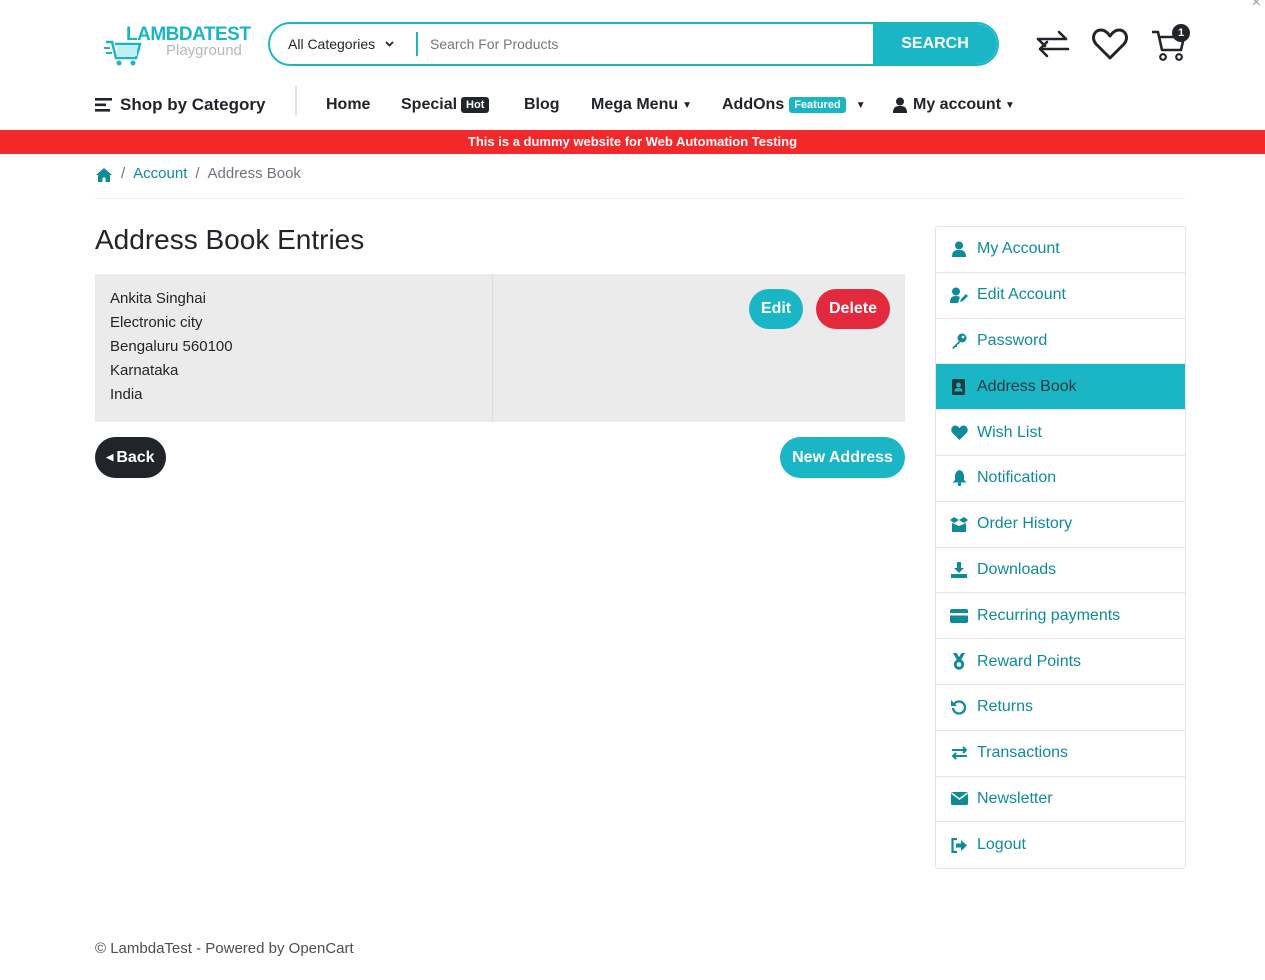 This screenshot has width=1265, height=980. I want to click on sidebar-item-label: Notification, so click(1017, 478).